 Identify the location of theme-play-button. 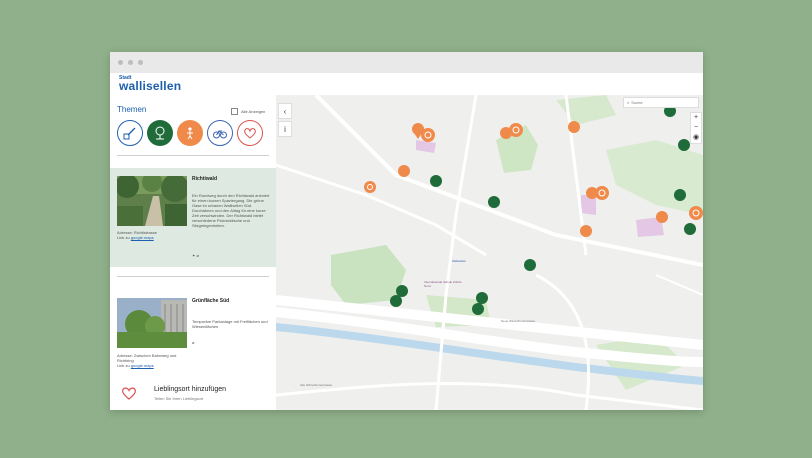
(190, 133).